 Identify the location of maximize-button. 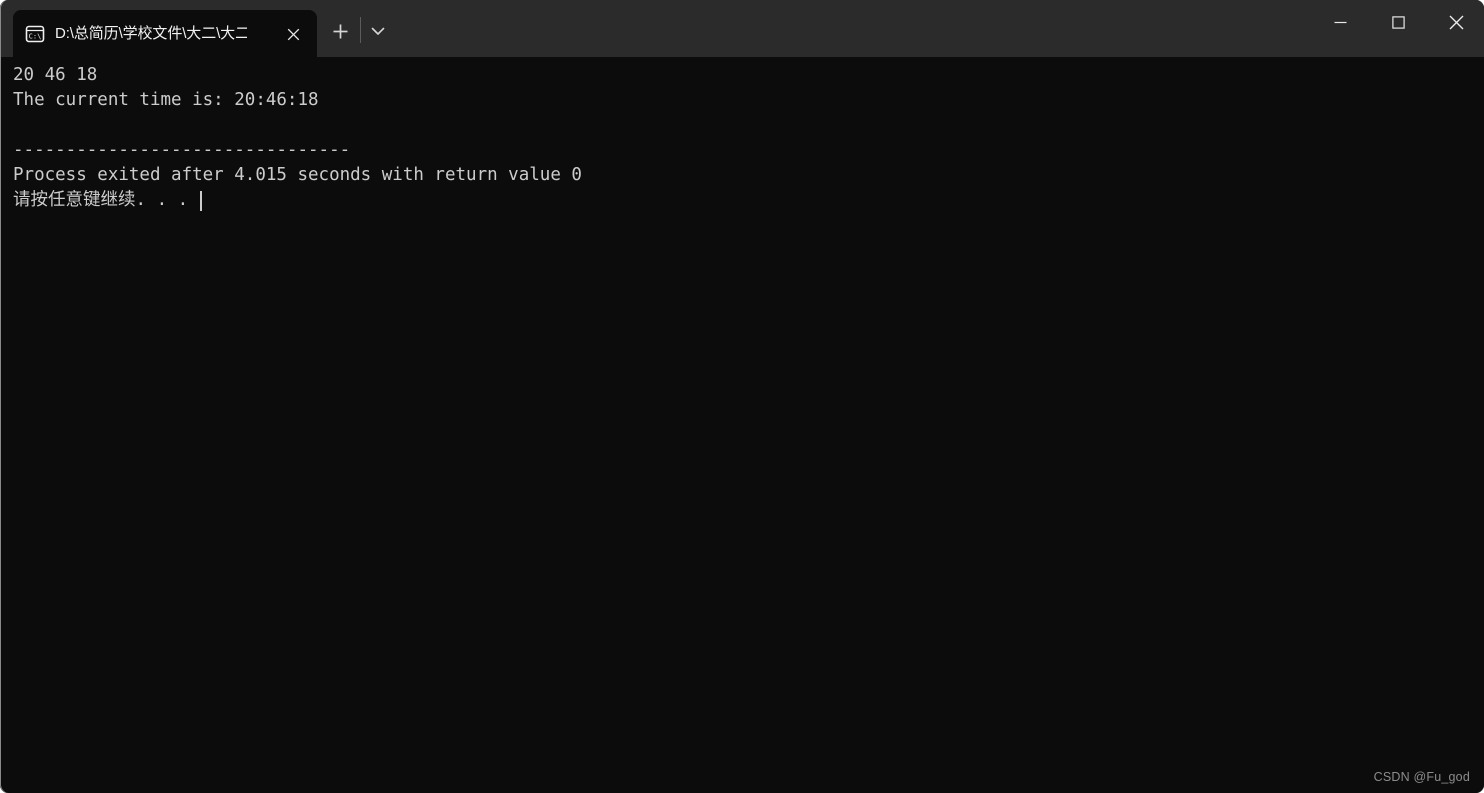
(1398, 22).